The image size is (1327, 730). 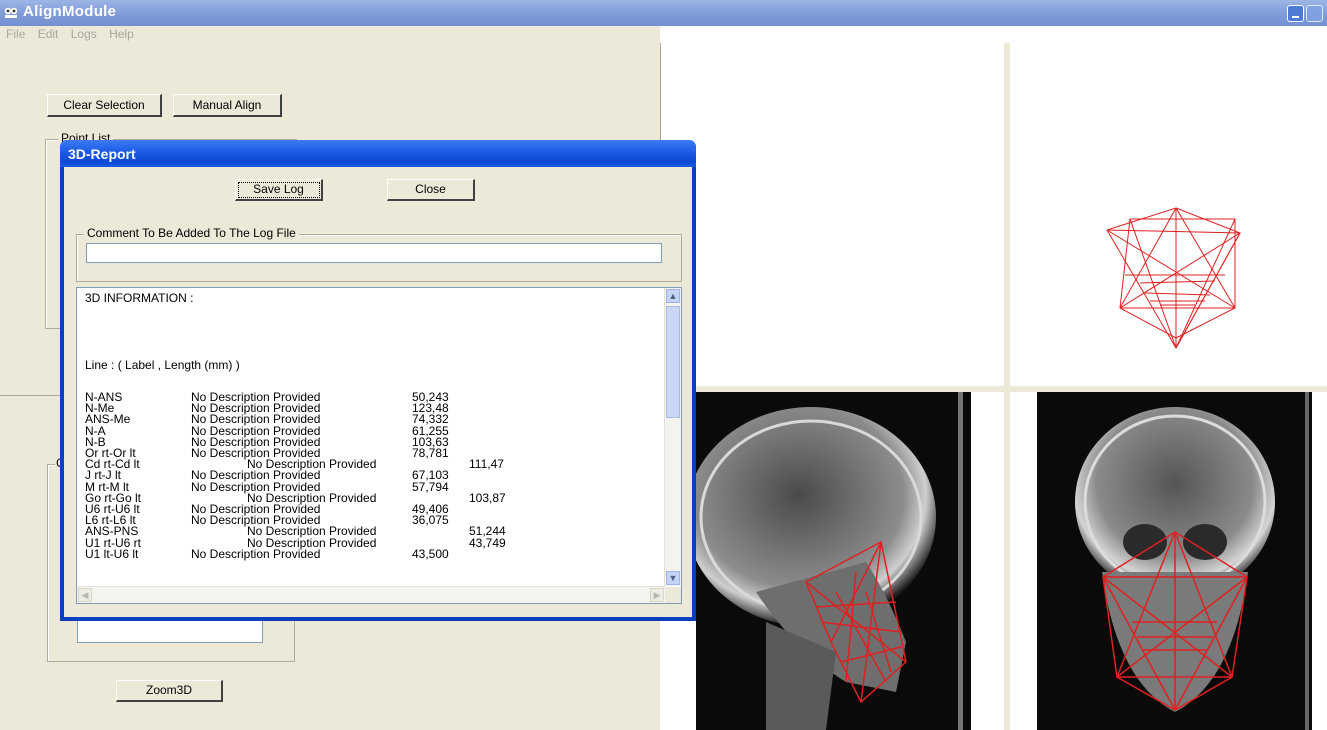 What do you see at coordinates (1192, 561) in the screenshot?
I see `frontal-ceph-image` at bounding box center [1192, 561].